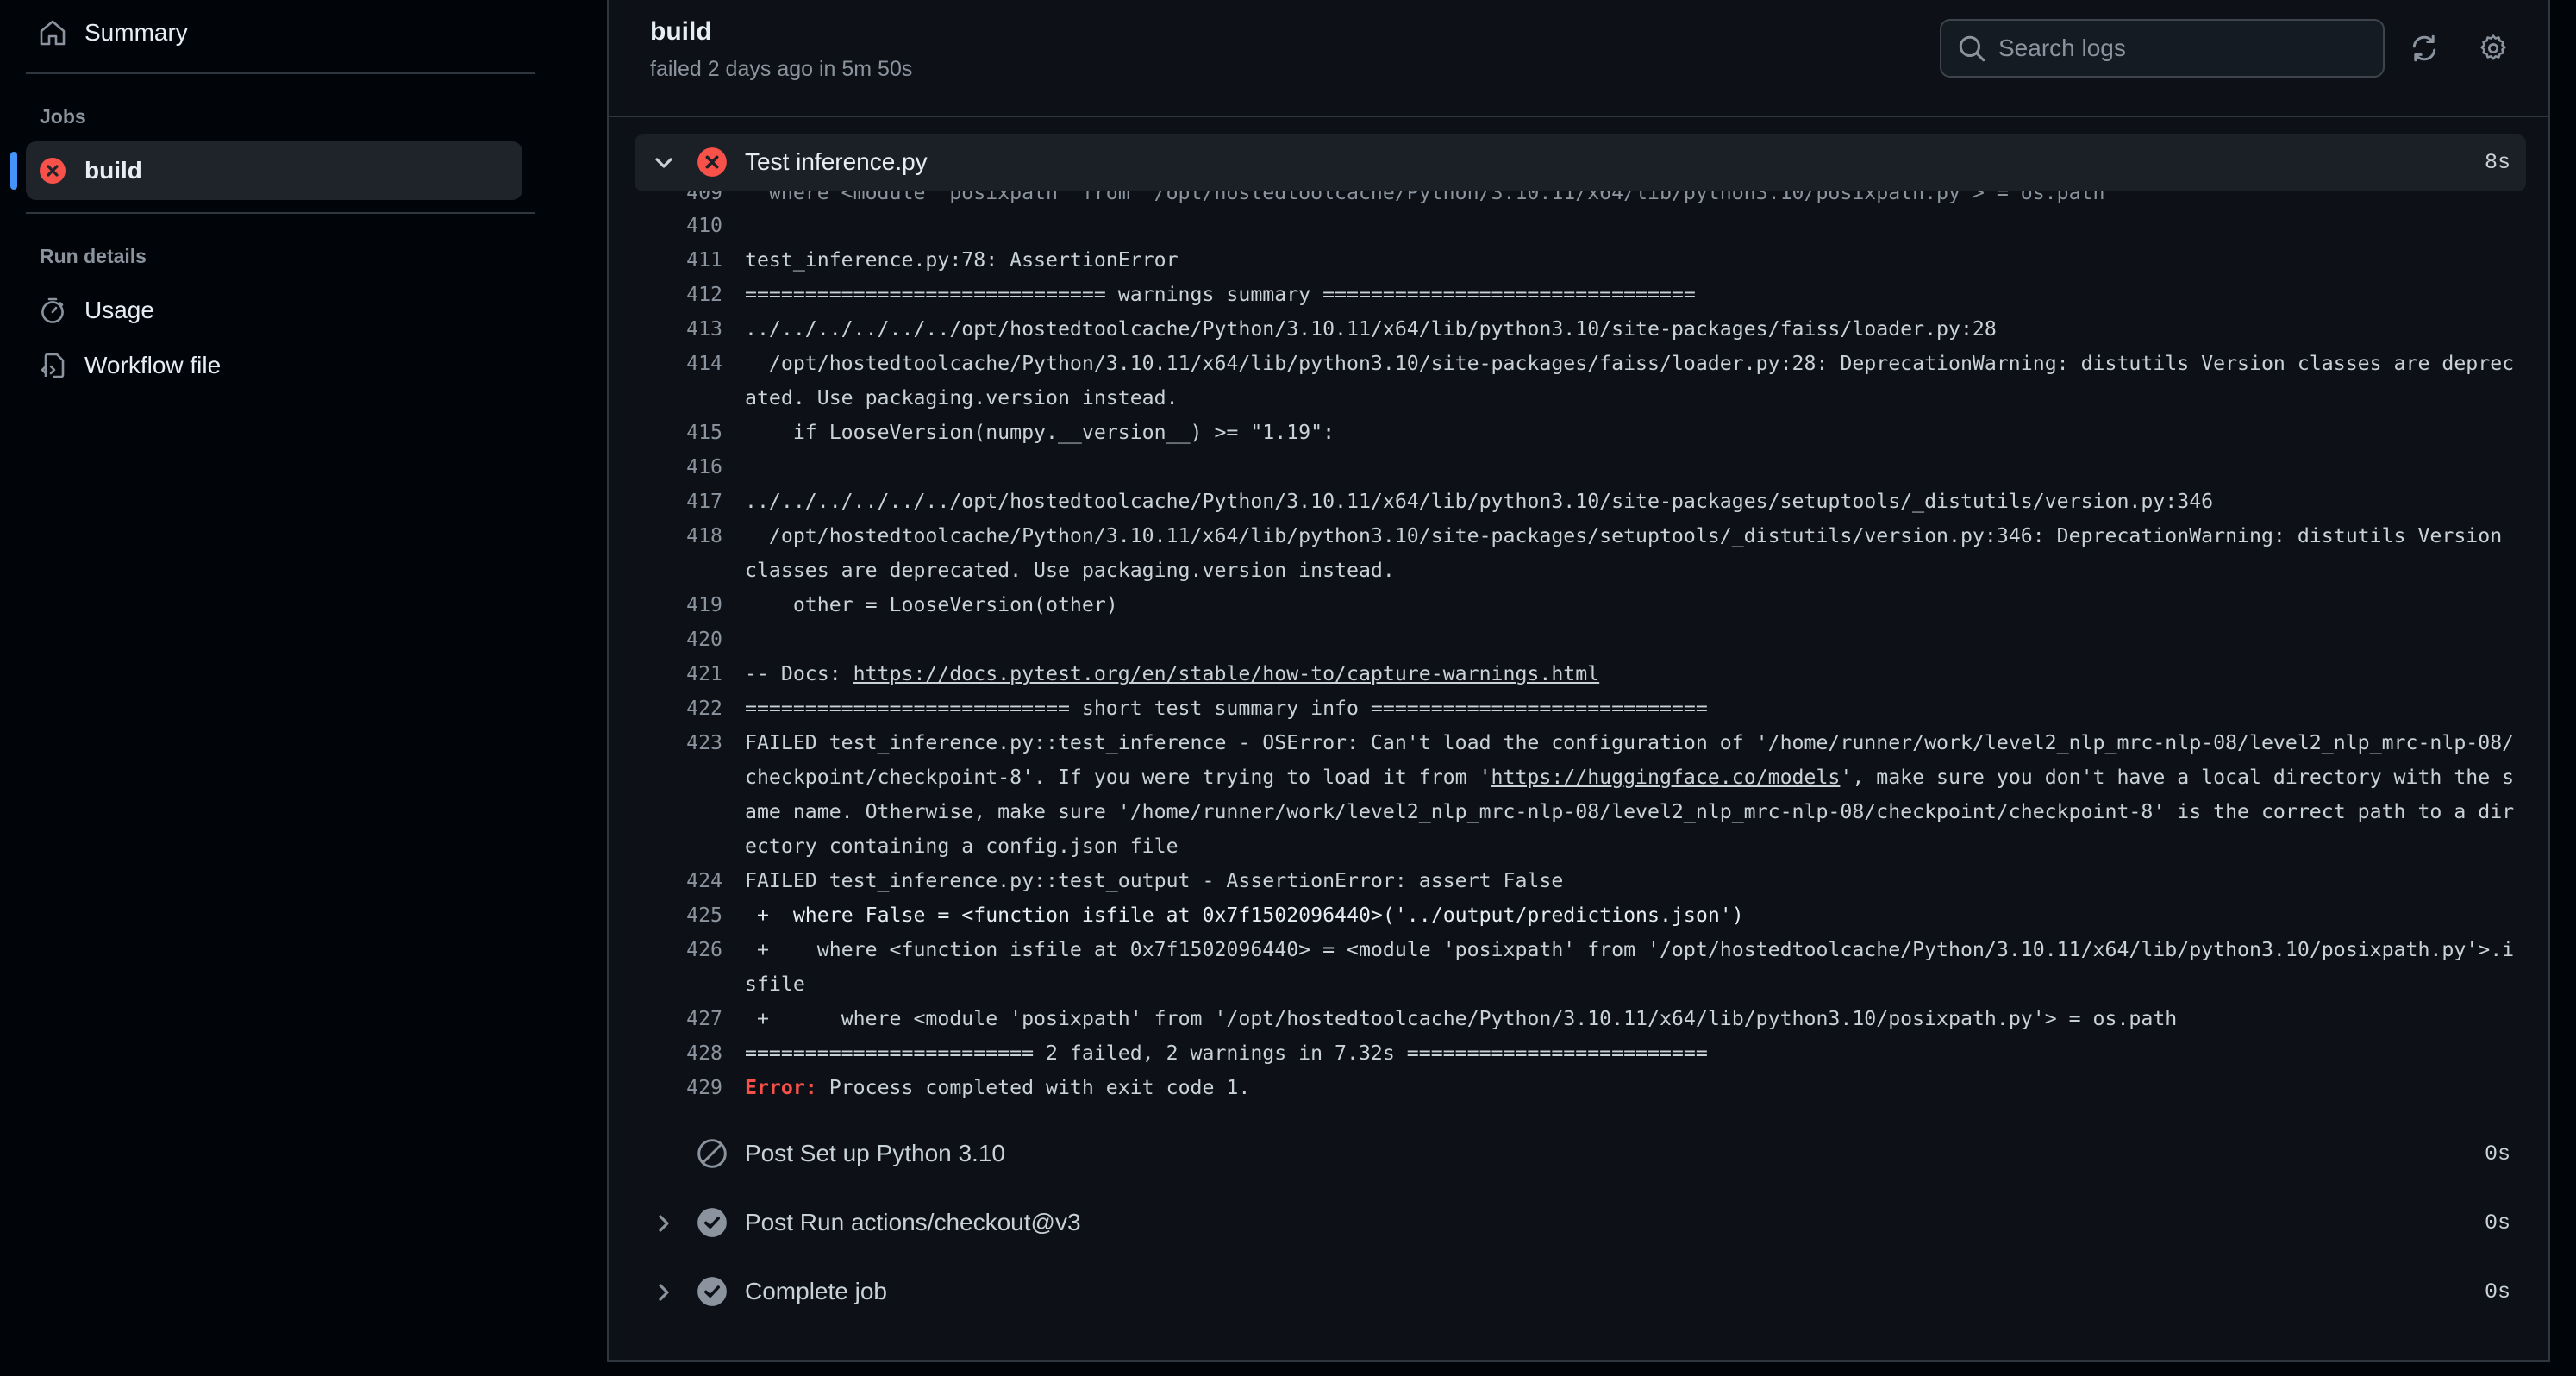 This screenshot has height=1376, width=2576. I want to click on line-number: 424, so click(678, 881).